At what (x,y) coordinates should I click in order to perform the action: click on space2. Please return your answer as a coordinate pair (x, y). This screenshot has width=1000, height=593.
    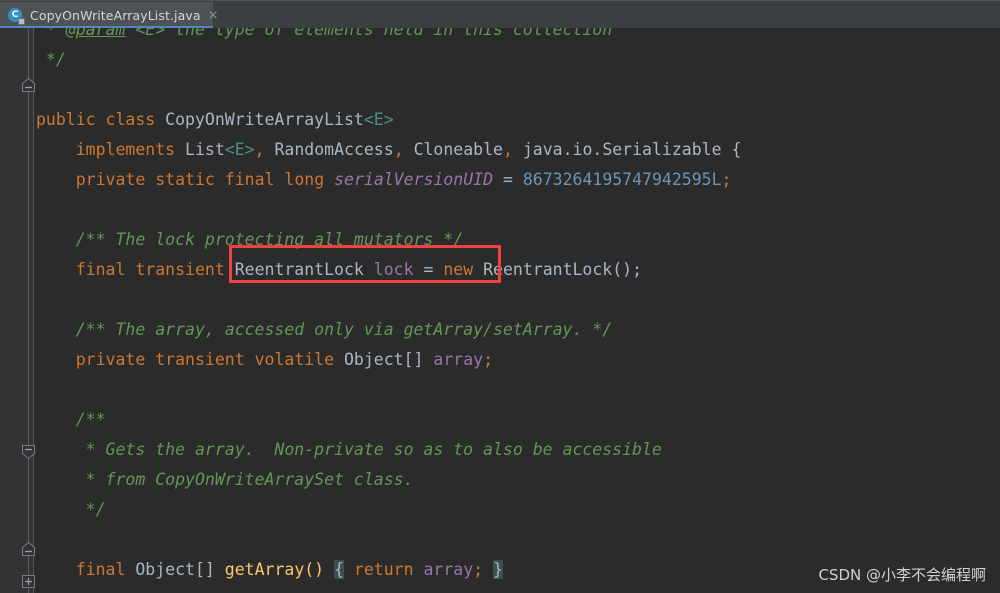
    Looking at the image, I should click on (160, 119).